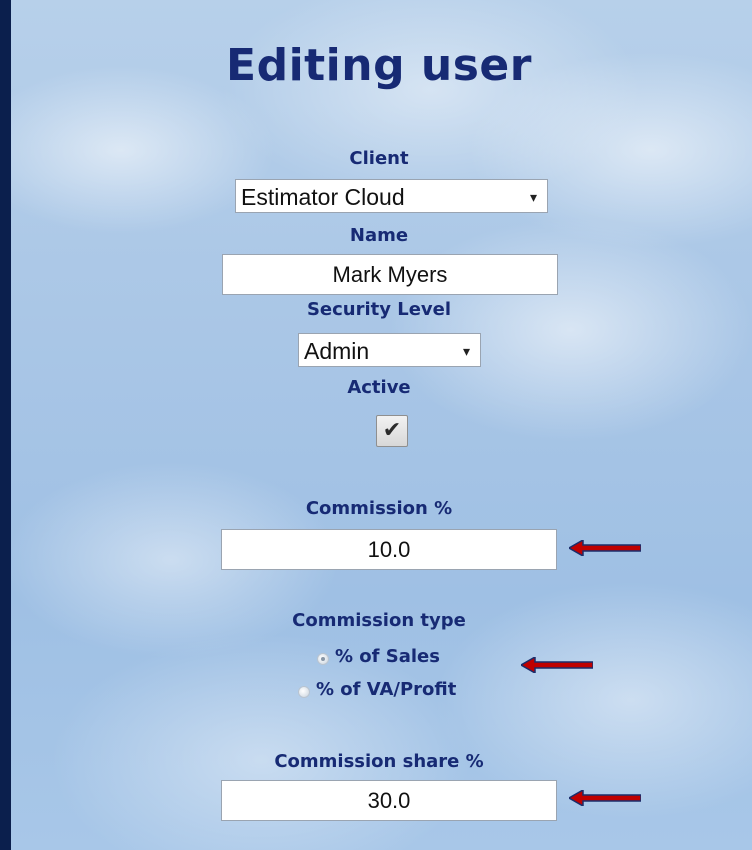  I want to click on name-input: Mark Myers, so click(390, 274).